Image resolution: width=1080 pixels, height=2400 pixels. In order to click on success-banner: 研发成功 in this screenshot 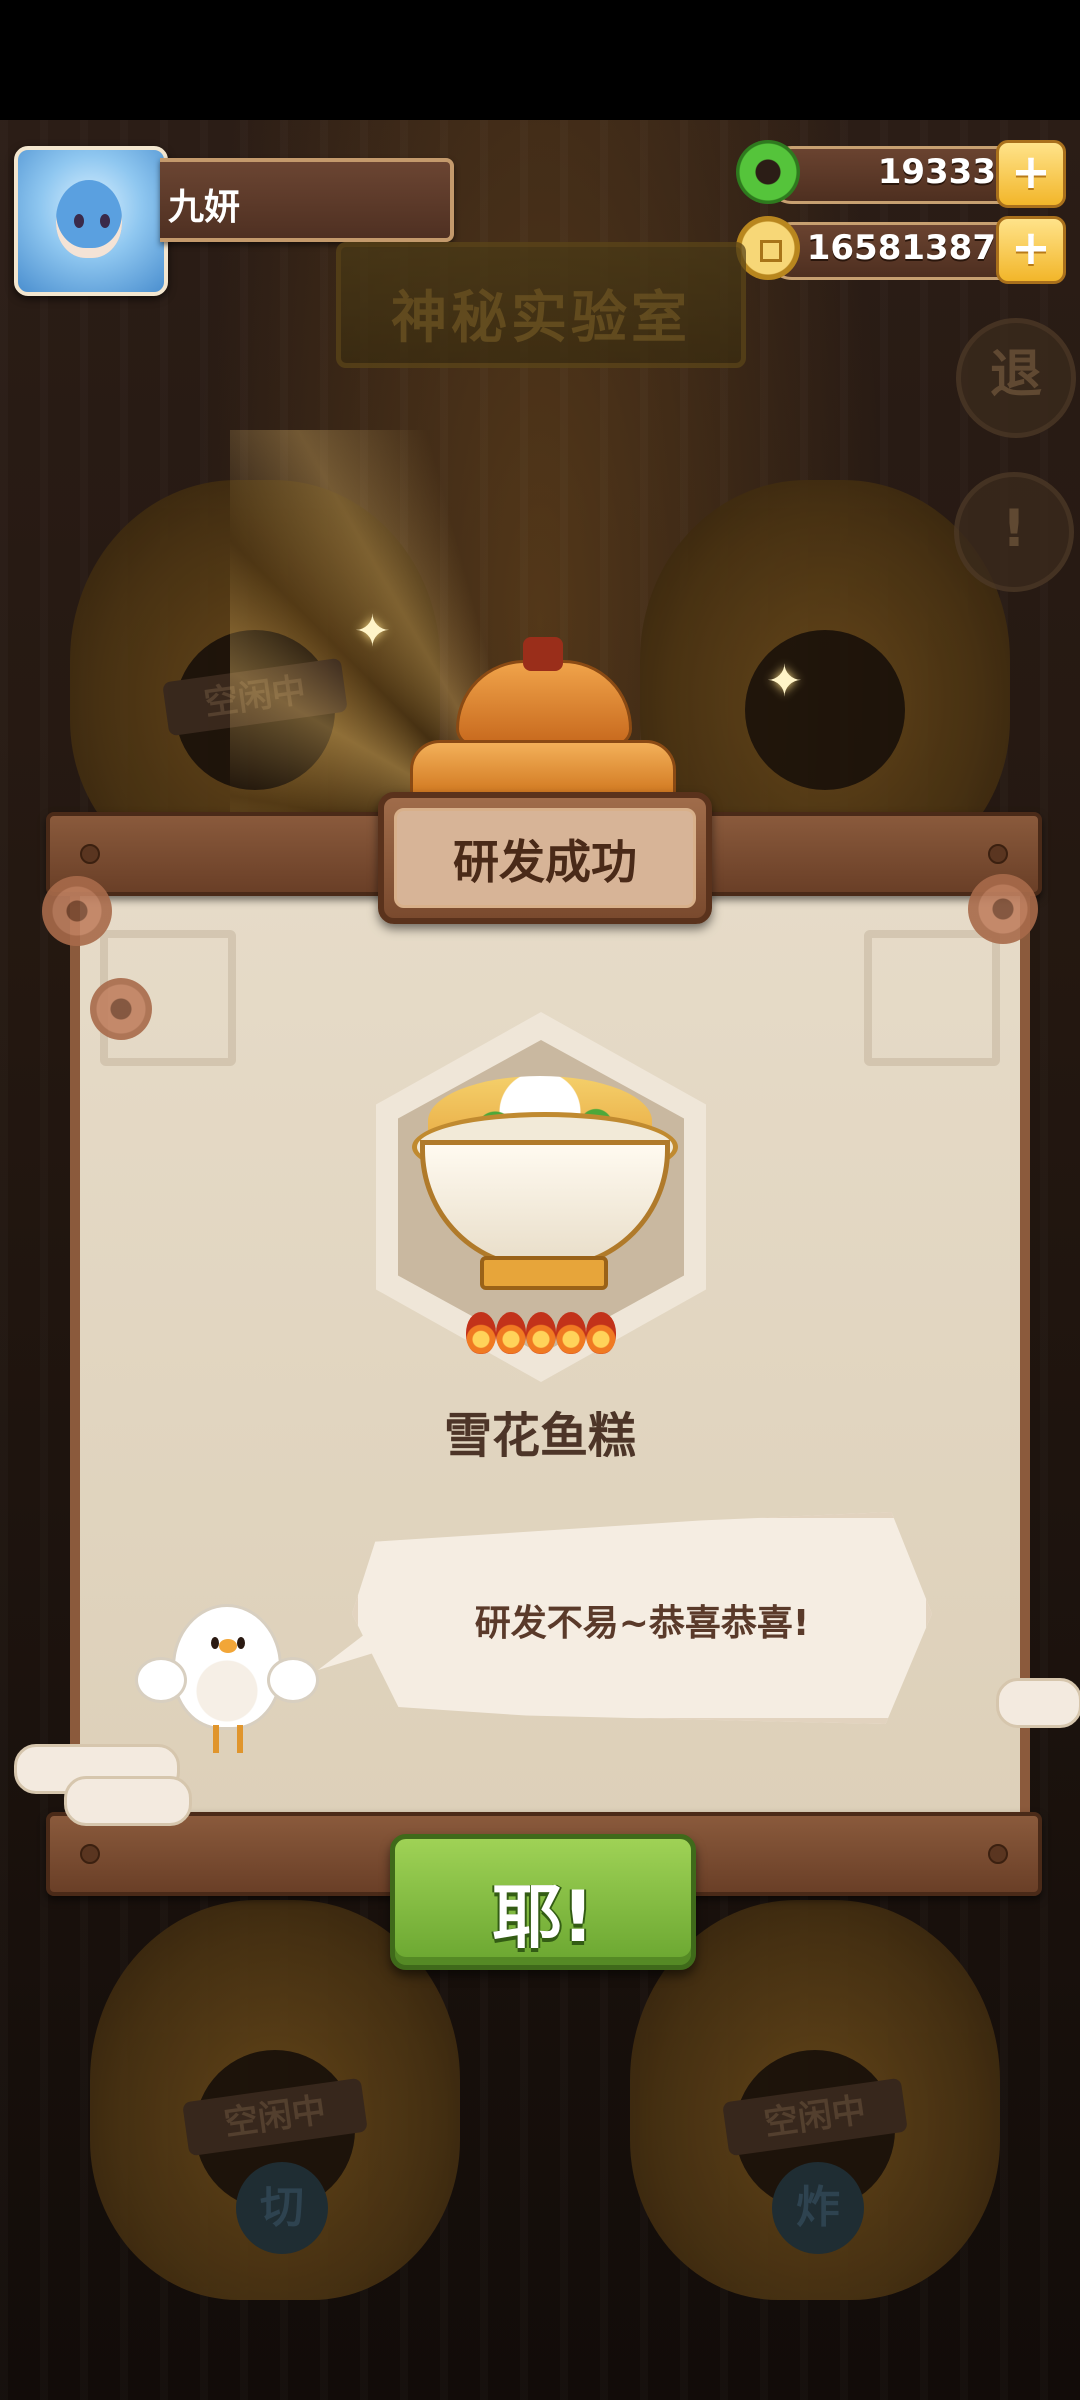, I will do `click(545, 858)`.